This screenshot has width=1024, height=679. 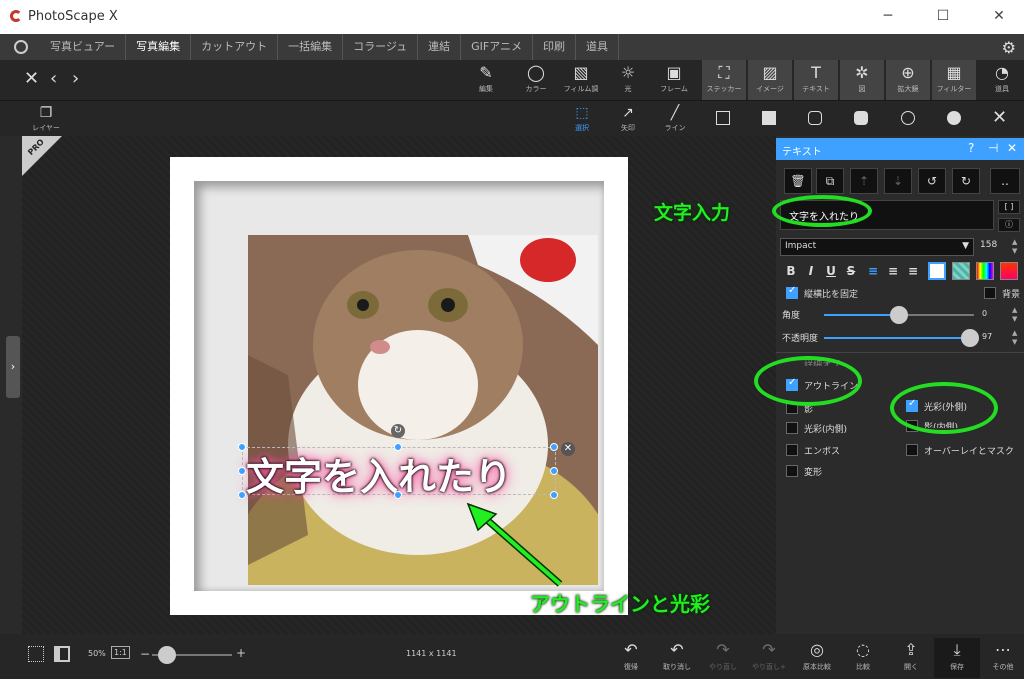 What do you see at coordinates (893, 271) in the screenshot?
I see `align-center-icon: ≡` at bounding box center [893, 271].